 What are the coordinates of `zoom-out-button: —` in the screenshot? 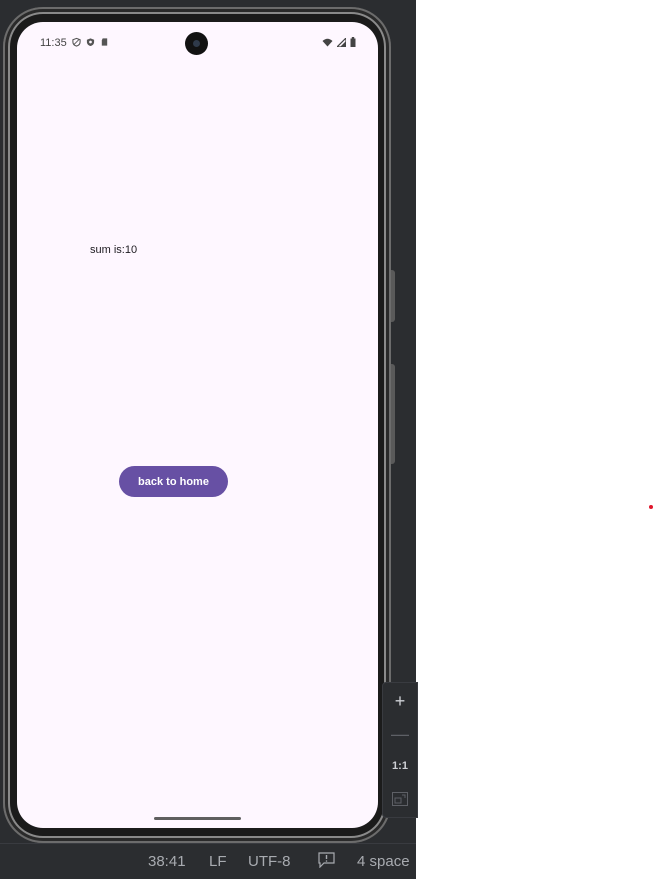 It's located at (400, 734).